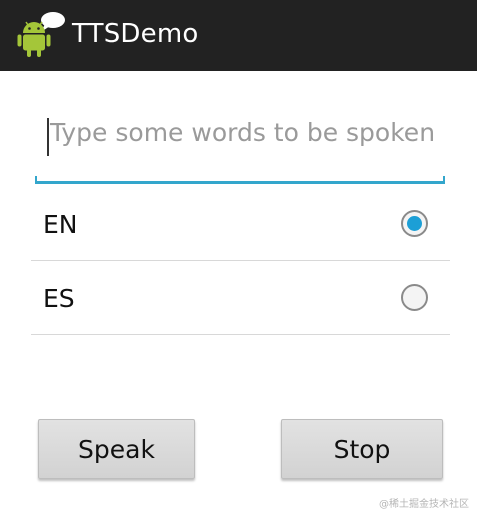  What do you see at coordinates (41, 34) in the screenshot?
I see `android-app-icon` at bounding box center [41, 34].